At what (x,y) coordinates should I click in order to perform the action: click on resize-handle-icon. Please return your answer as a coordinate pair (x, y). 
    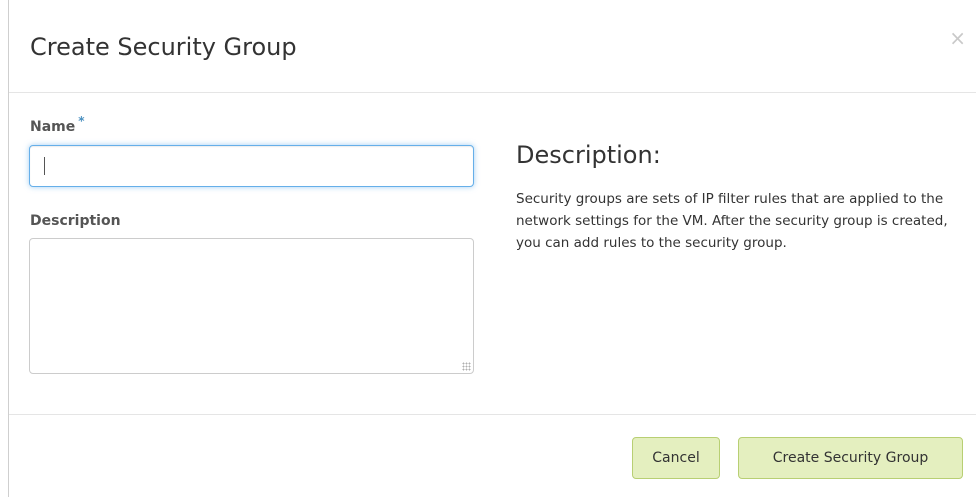
    Looking at the image, I should click on (466, 366).